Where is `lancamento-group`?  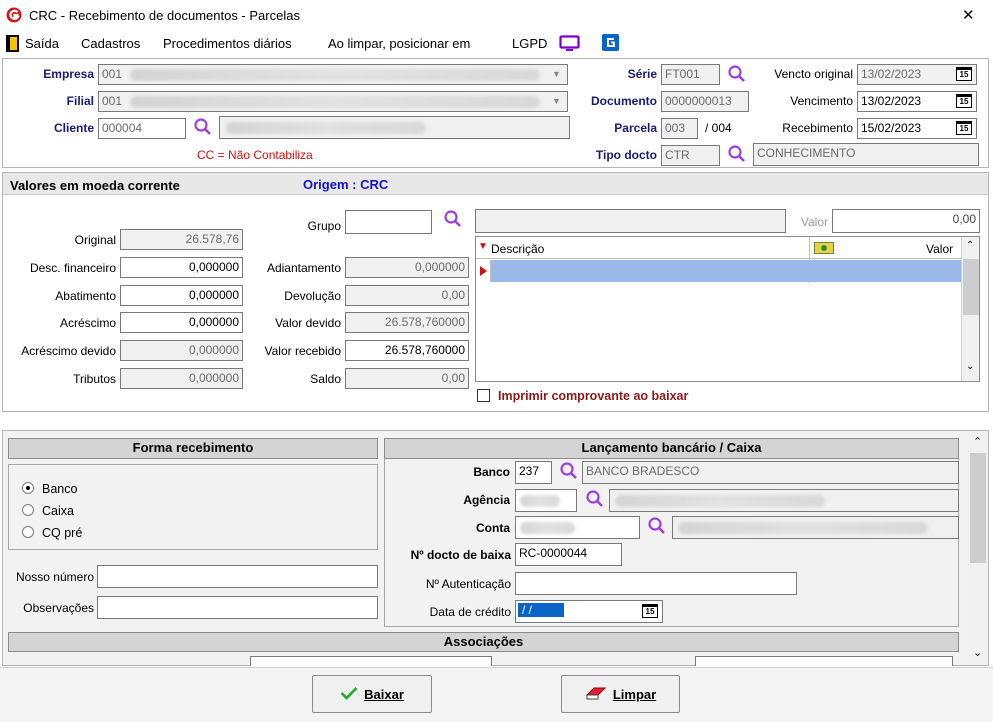 lancamento-group is located at coordinates (671, 543).